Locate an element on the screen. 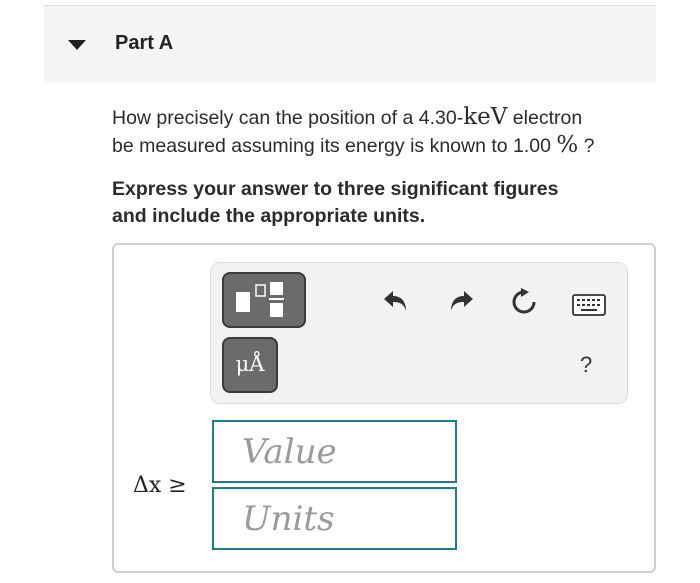  units-button-label: μÅ is located at coordinates (250, 364).